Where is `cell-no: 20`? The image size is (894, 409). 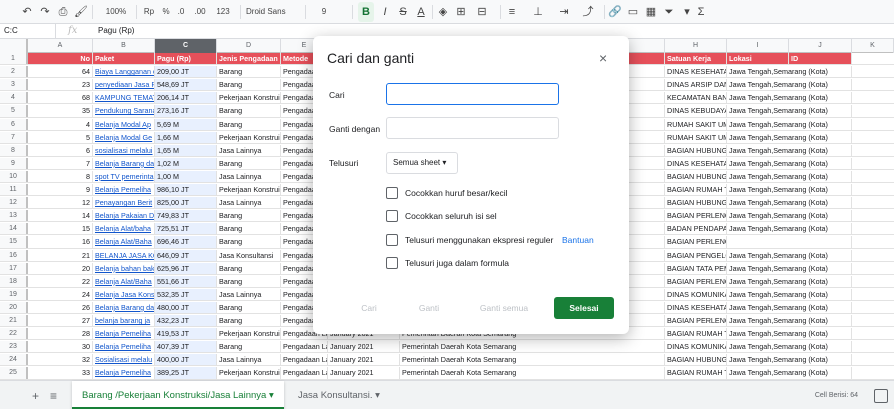
cell-no: 20 is located at coordinates (60, 268).